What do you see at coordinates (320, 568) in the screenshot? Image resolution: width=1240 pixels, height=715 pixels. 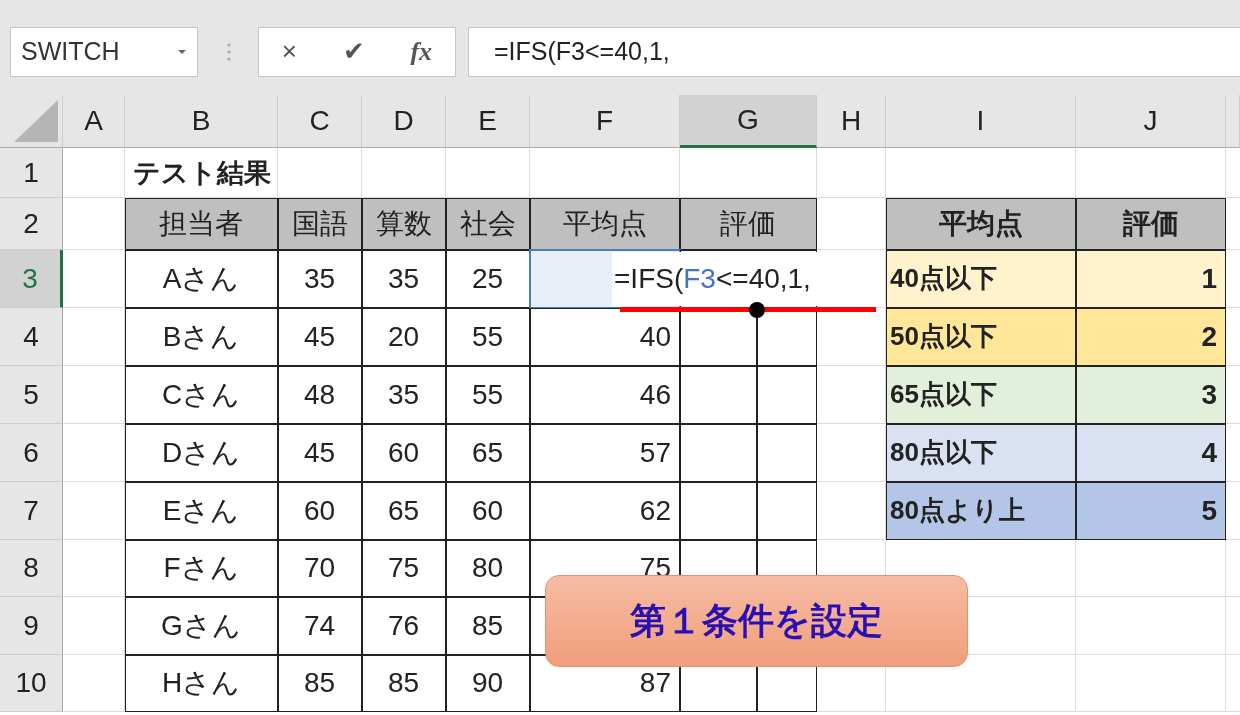 I see `table-cell: 70` at bounding box center [320, 568].